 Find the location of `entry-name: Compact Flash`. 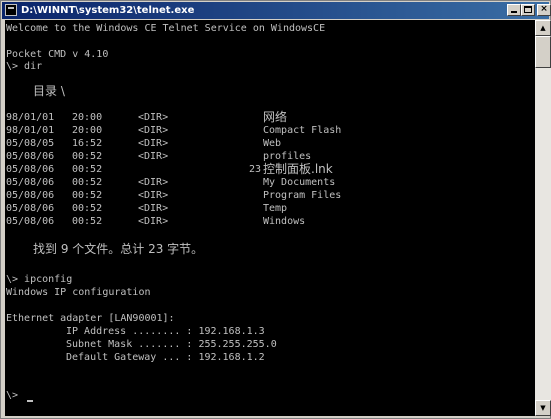

entry-name: Compact Flash is located at coordinates (302, 130).